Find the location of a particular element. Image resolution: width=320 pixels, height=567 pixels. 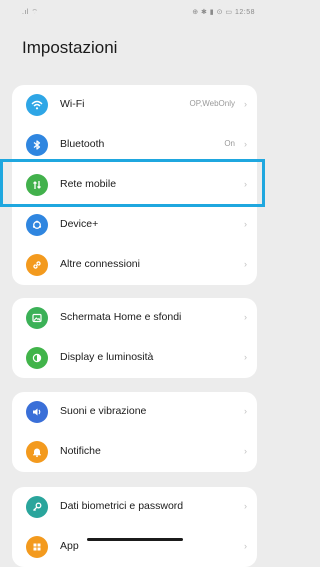

other-connections-row: Altre connessioni › is located at coordinates (134, 265).